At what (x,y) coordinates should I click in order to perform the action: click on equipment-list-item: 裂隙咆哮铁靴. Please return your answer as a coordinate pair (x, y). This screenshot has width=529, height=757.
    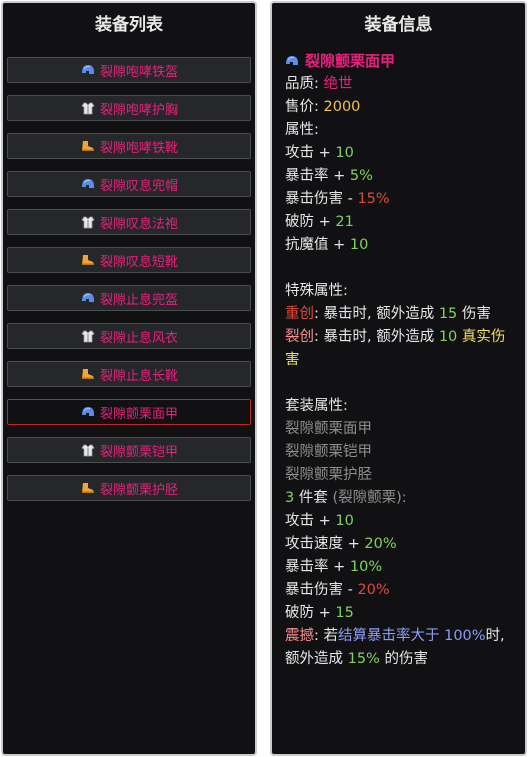
    Looking at the image, I should click on (129, 146).